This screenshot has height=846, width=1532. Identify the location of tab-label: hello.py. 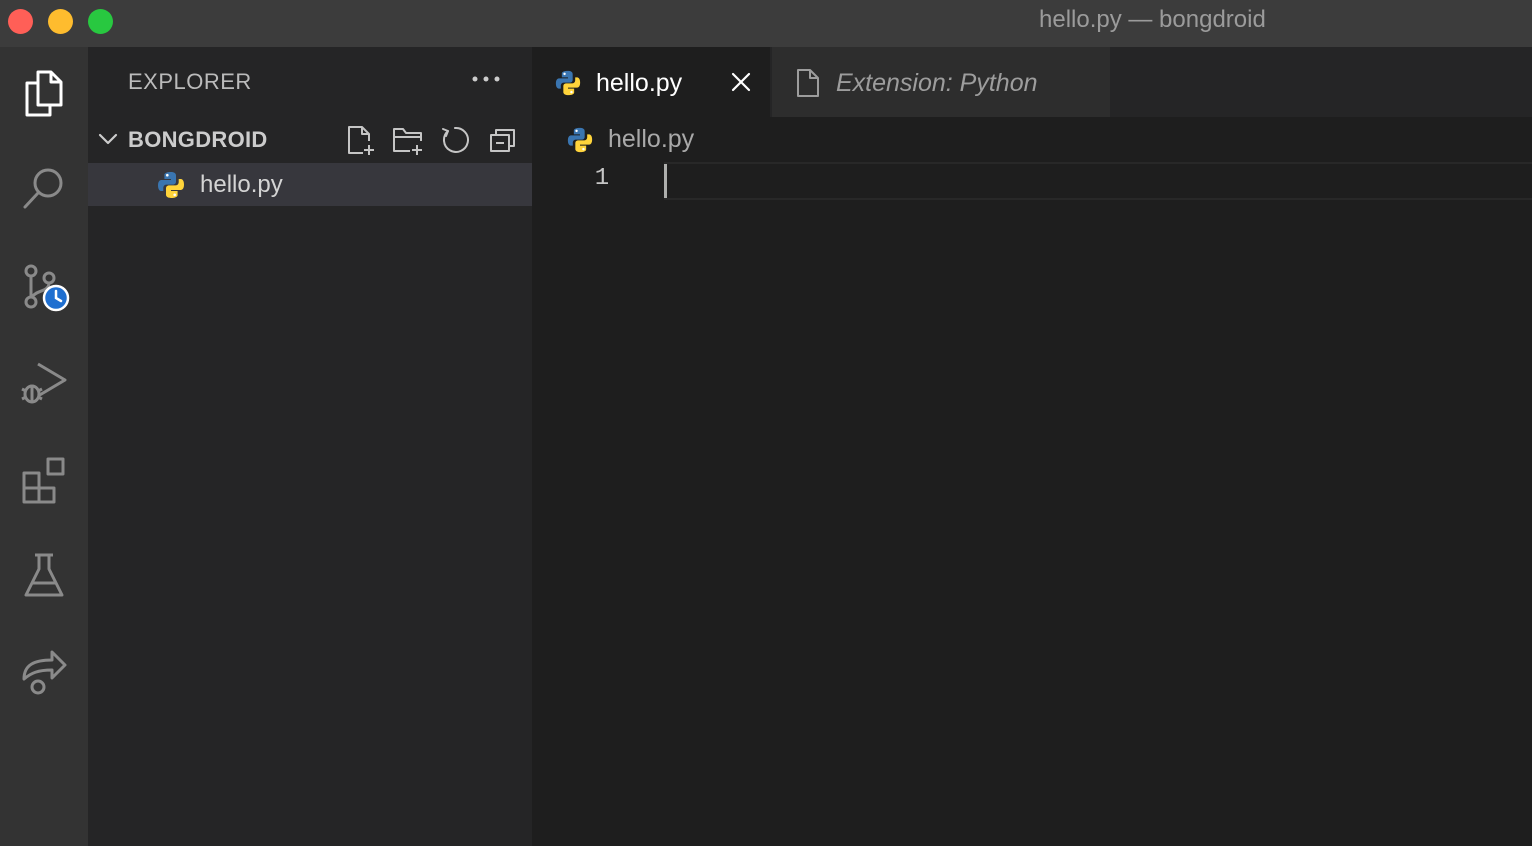
(639, 83).